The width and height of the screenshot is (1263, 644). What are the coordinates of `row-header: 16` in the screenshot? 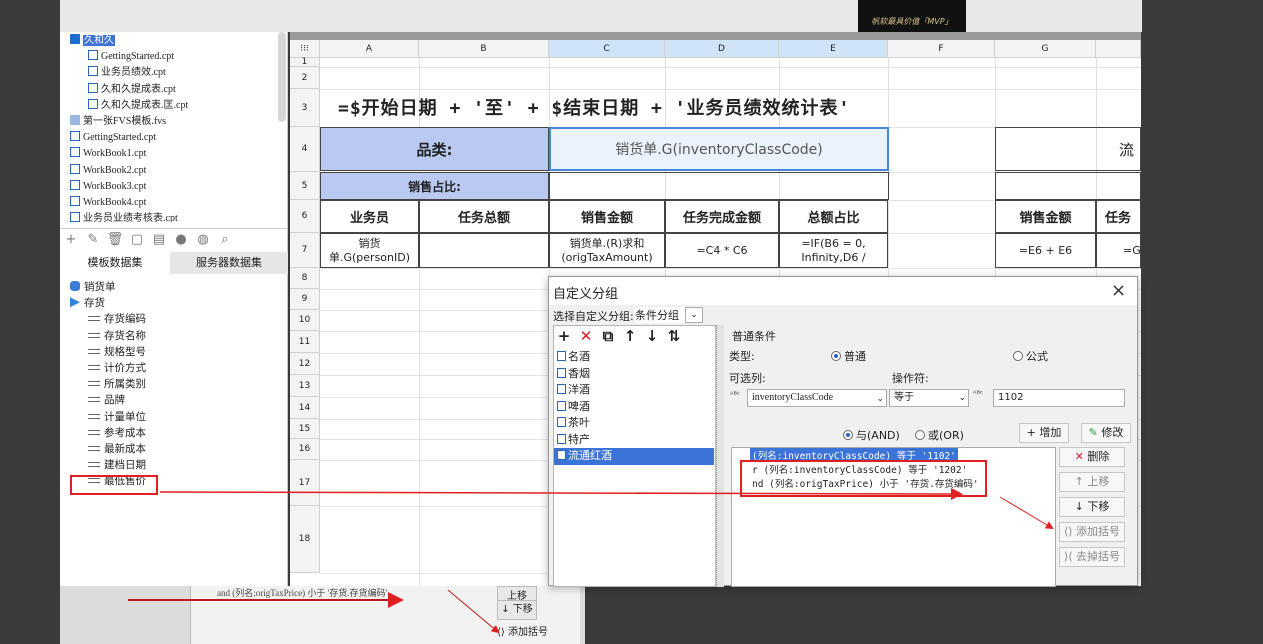 It's located at (305, 449).